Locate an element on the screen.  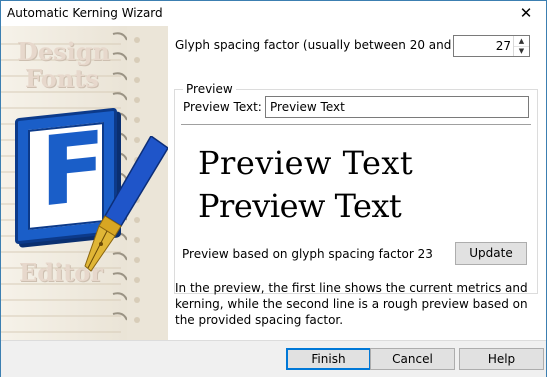
preview-line-current: Preview Text is located at coordinates (306, 163).